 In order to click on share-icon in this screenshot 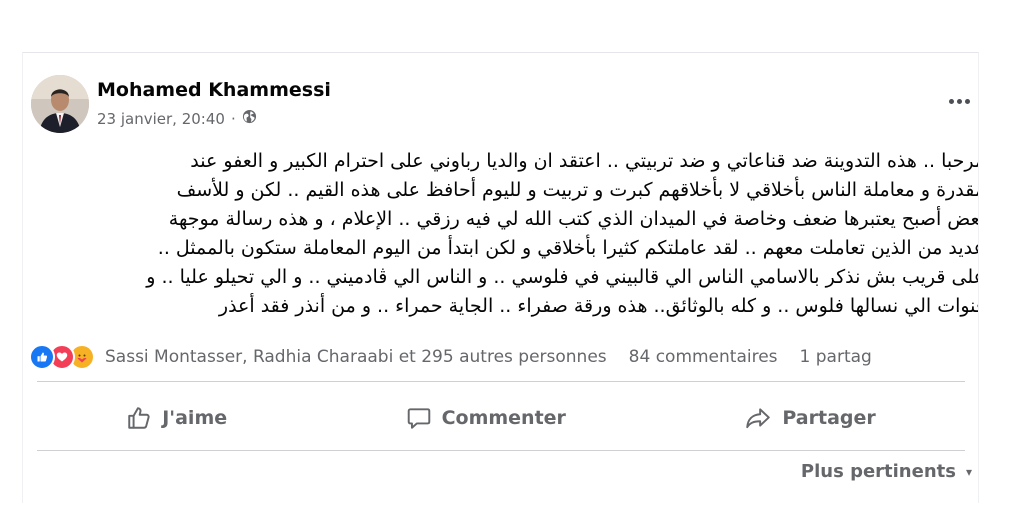, I will do `click(758, 418)`.